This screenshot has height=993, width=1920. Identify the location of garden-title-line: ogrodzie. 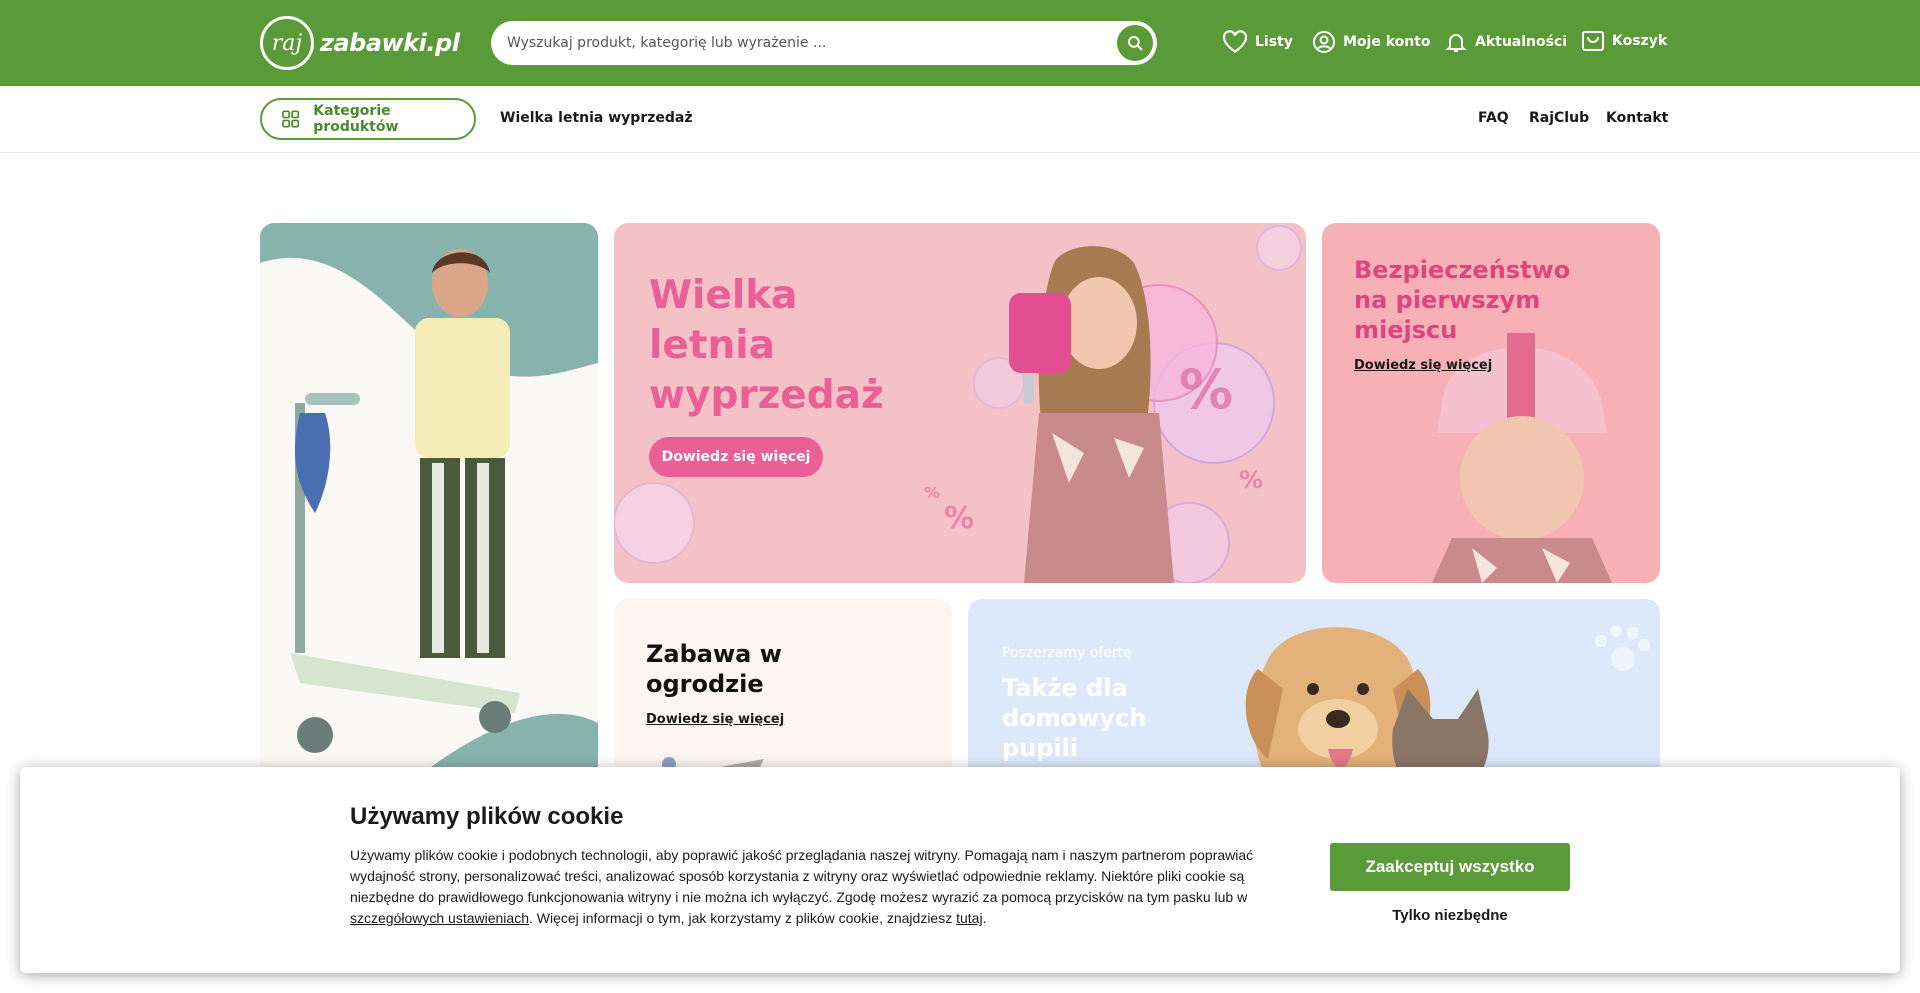
(705, 684).